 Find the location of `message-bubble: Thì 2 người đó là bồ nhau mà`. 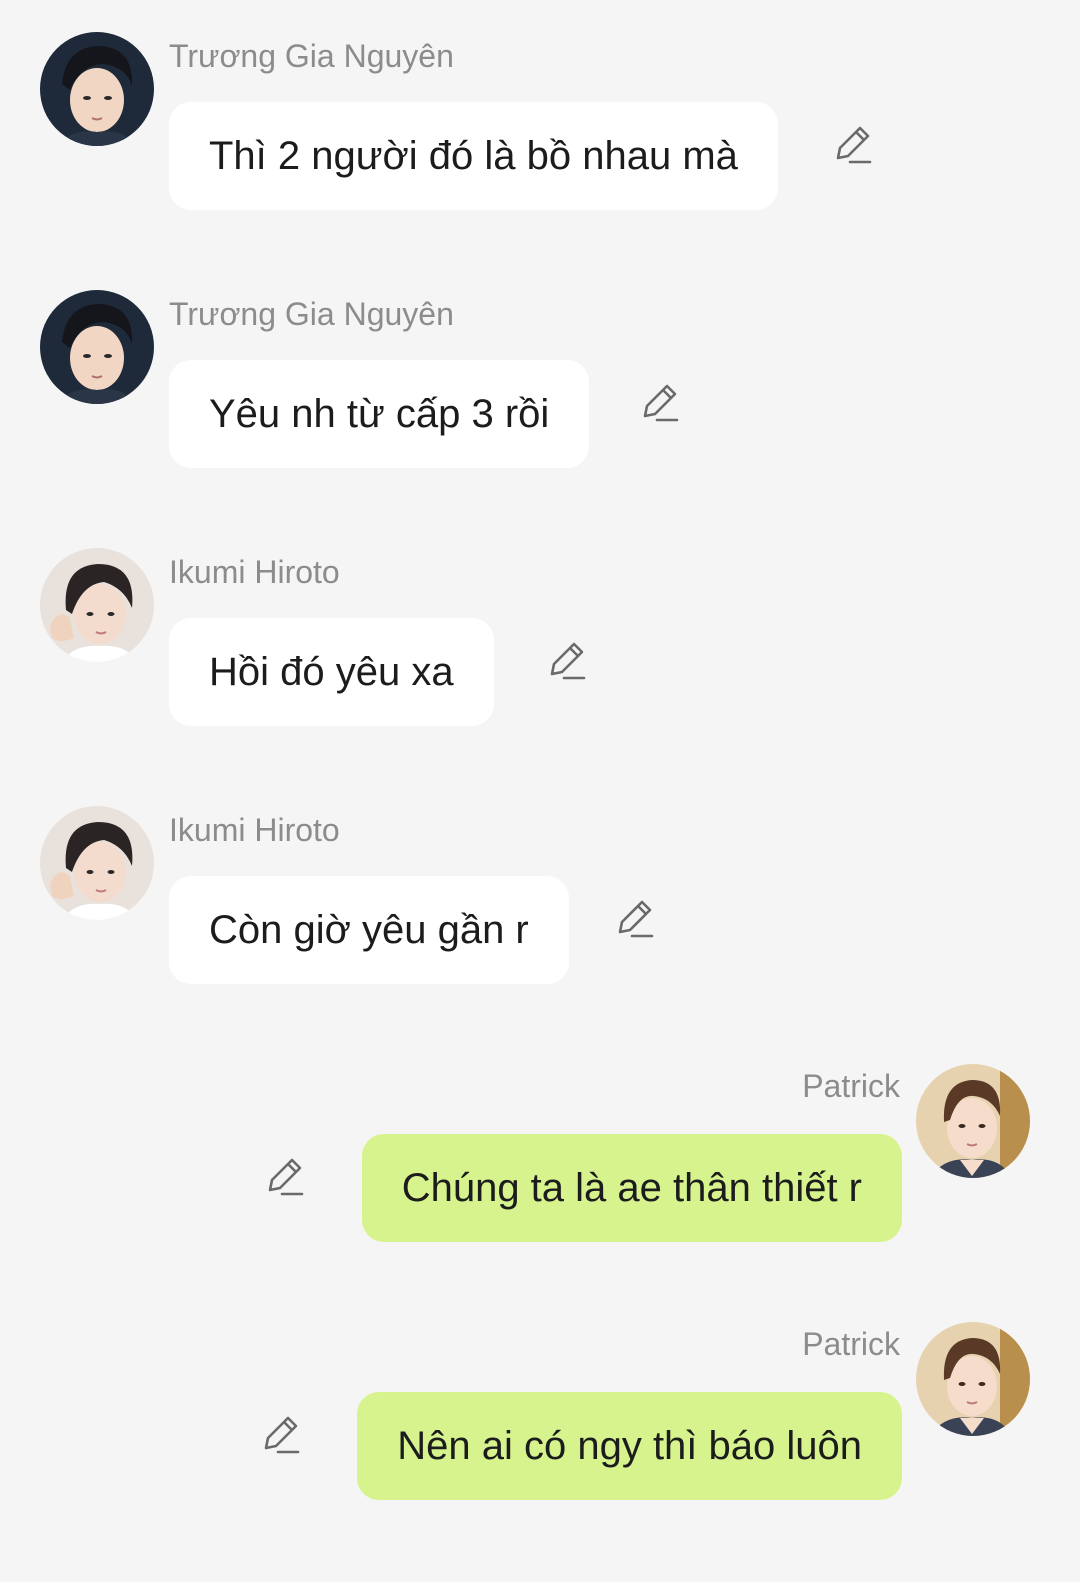

message-bubble: Thì 2 người đó là bồ nhau mà is located at coordinates (473, 156).